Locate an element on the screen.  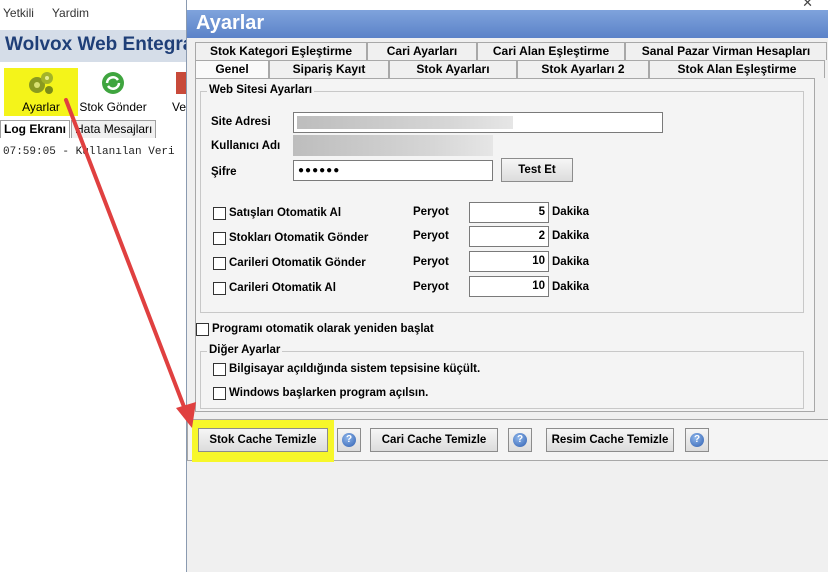
auto-stock-checkbox is located at coordinates (219, 238).